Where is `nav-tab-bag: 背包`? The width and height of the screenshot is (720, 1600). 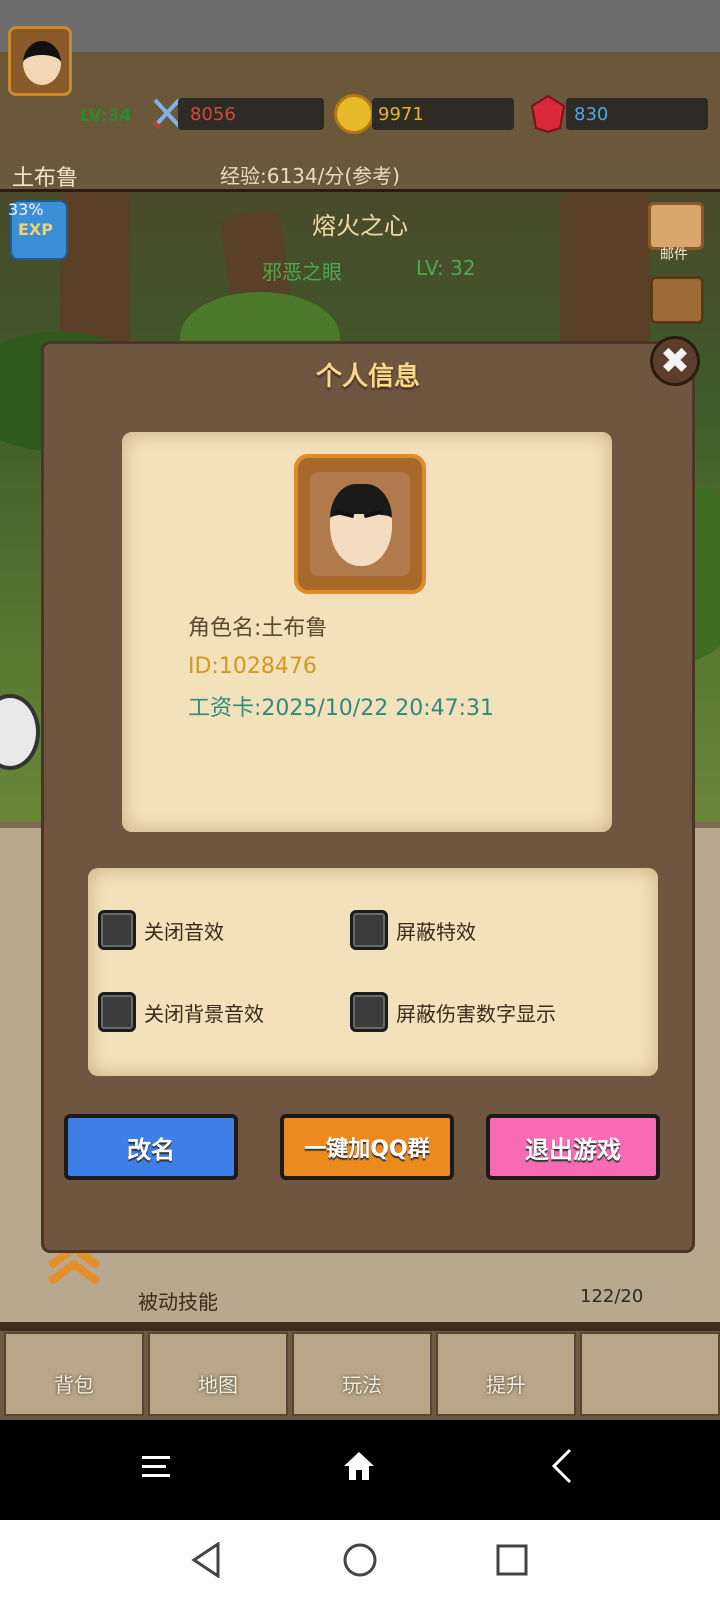 nav-tab-bag: 背包 is located at coordinates (74, 1374).